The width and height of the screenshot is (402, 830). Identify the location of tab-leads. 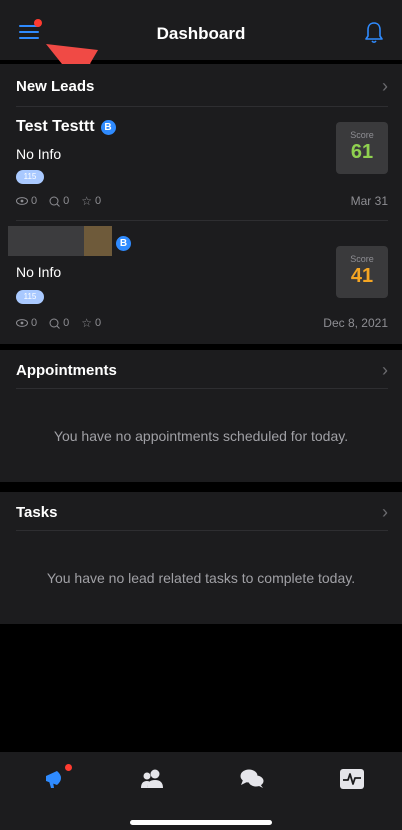
(56, 779).